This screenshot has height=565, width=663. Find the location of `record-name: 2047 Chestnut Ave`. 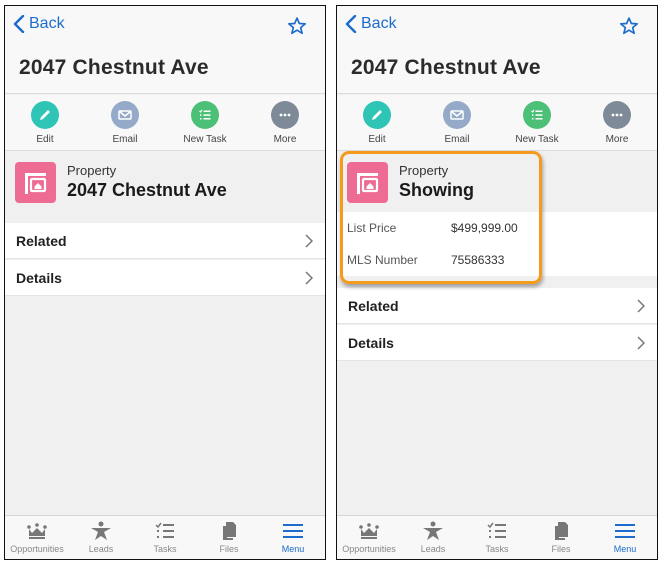

record-name: 2047 Chestnut Ave is located at coordinates (147, 190).